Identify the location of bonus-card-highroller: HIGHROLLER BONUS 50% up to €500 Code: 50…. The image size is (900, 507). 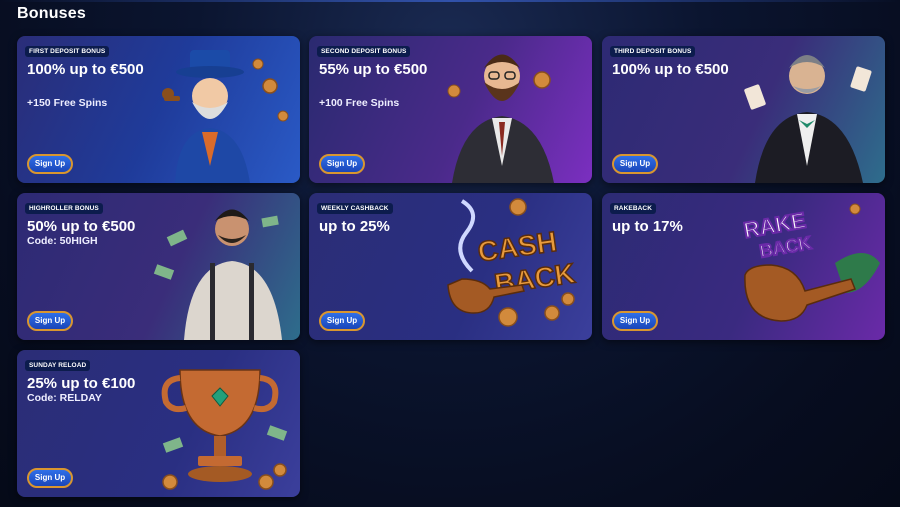
(158, 266).